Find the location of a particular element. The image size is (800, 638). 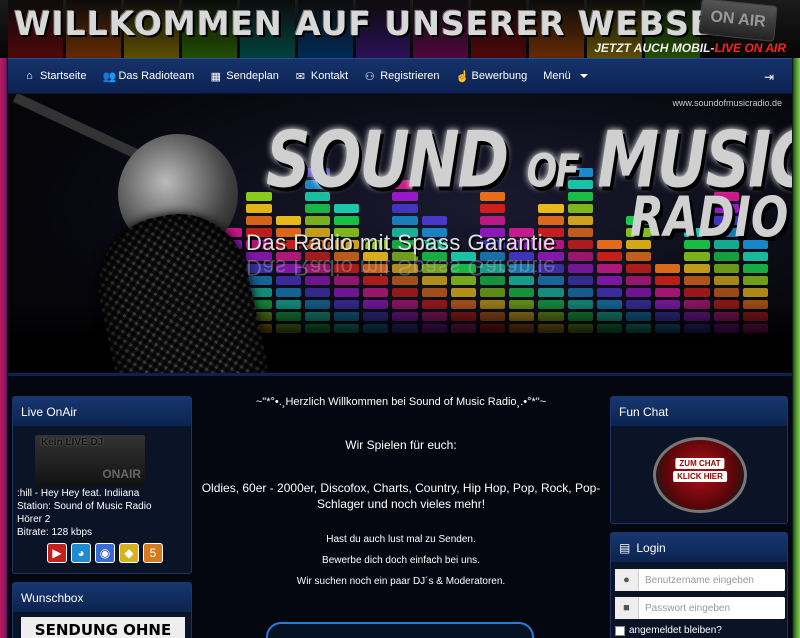

login-panel: ▤ Login ● ■ angemeldet bleiben? is located at coordinates (699, 585).